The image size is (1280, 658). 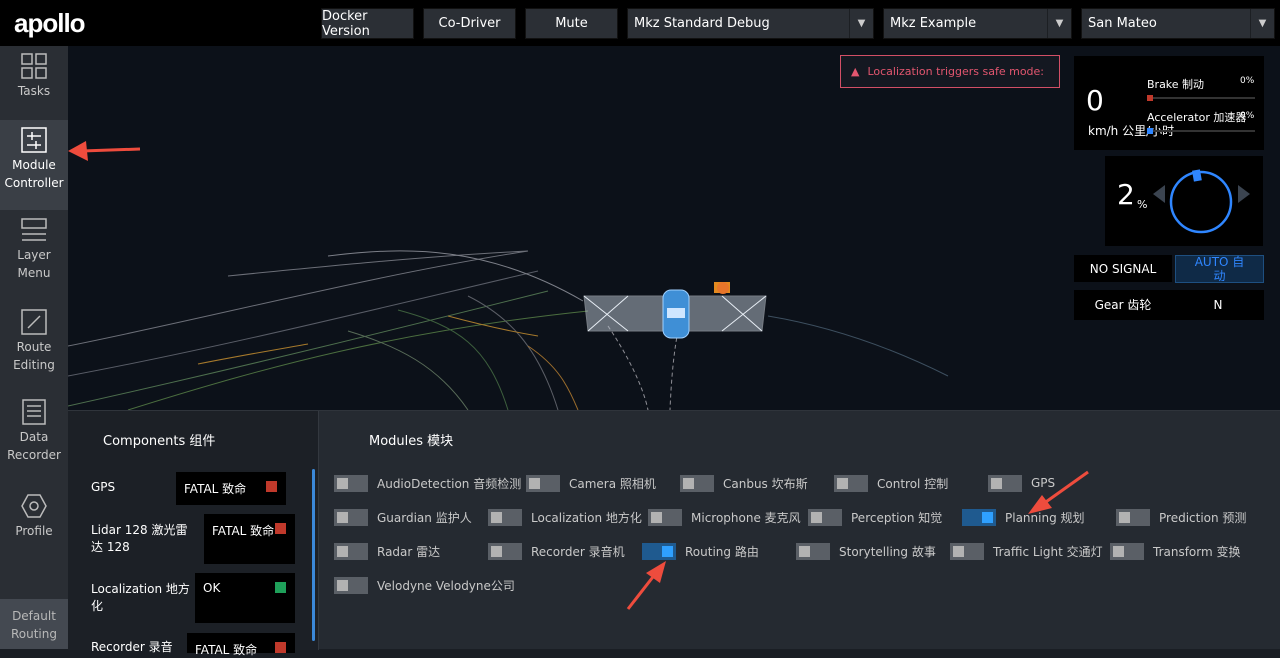 What do you see at coordinates (1247, 116) in the screenshot?
I see `accelerator-pct: 0%` at bounding box center [1247, 116].